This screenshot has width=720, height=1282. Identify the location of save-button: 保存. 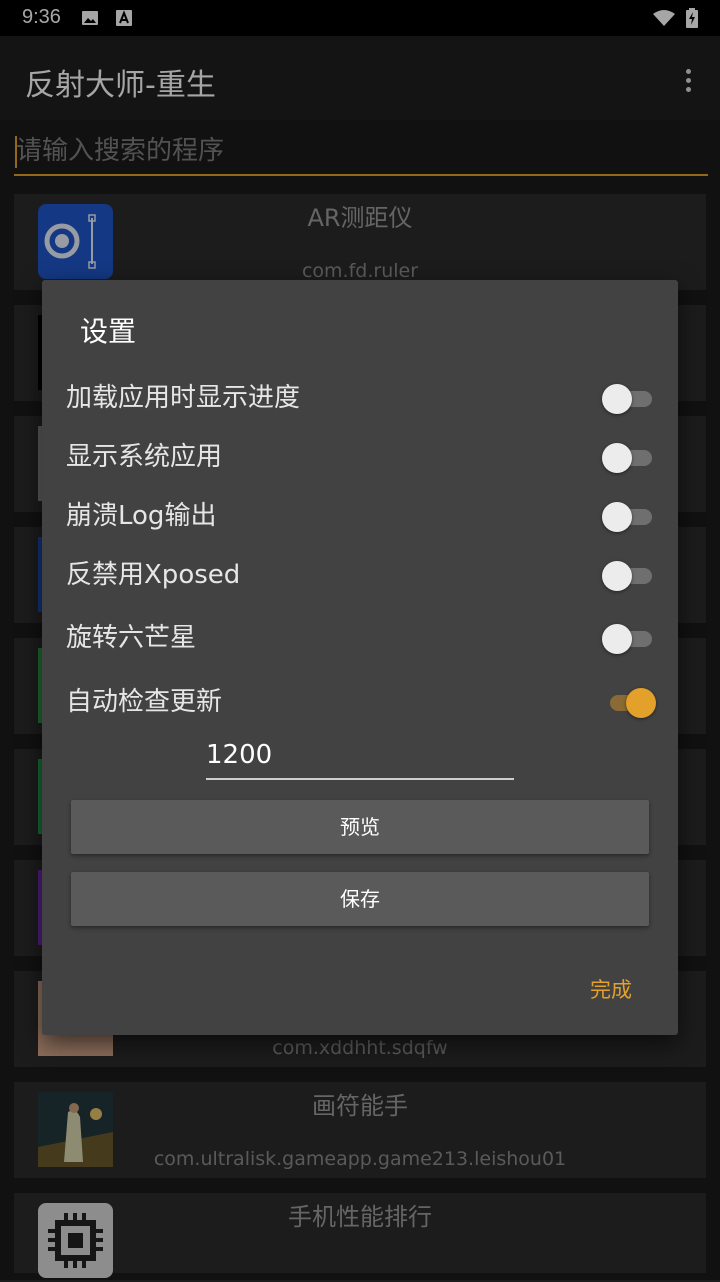
(360, 899).